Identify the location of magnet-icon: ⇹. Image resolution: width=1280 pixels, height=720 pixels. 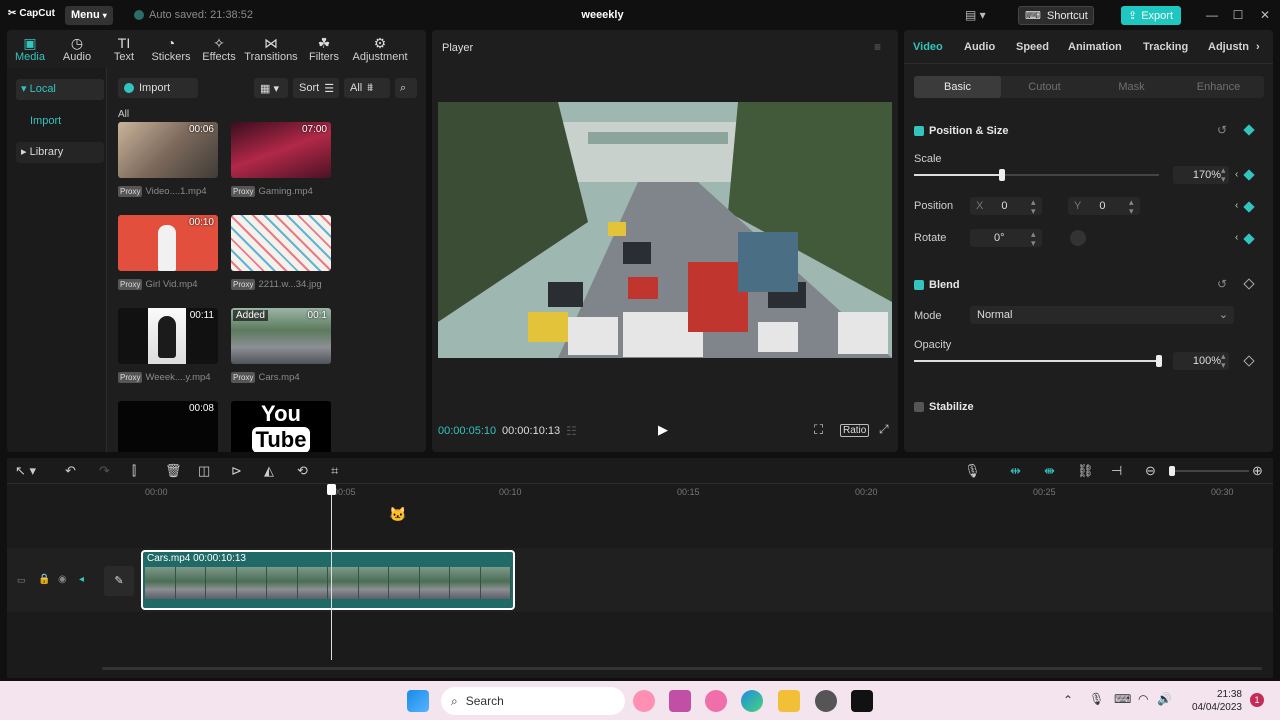
(1015, 471).